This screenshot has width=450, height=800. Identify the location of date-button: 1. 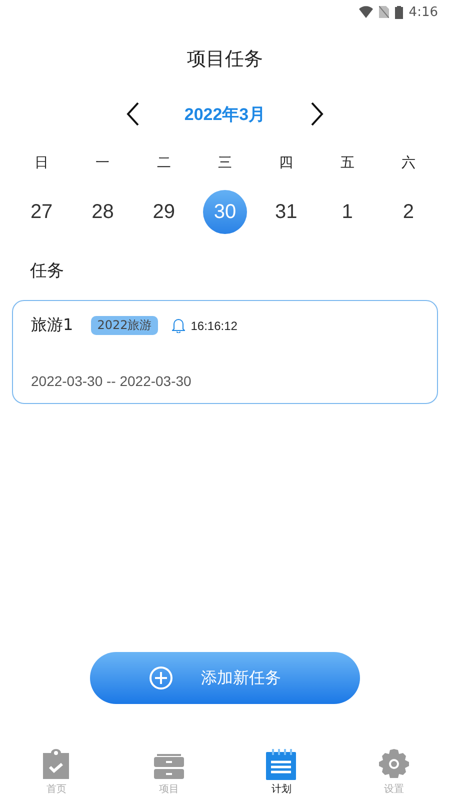
(347, 212).